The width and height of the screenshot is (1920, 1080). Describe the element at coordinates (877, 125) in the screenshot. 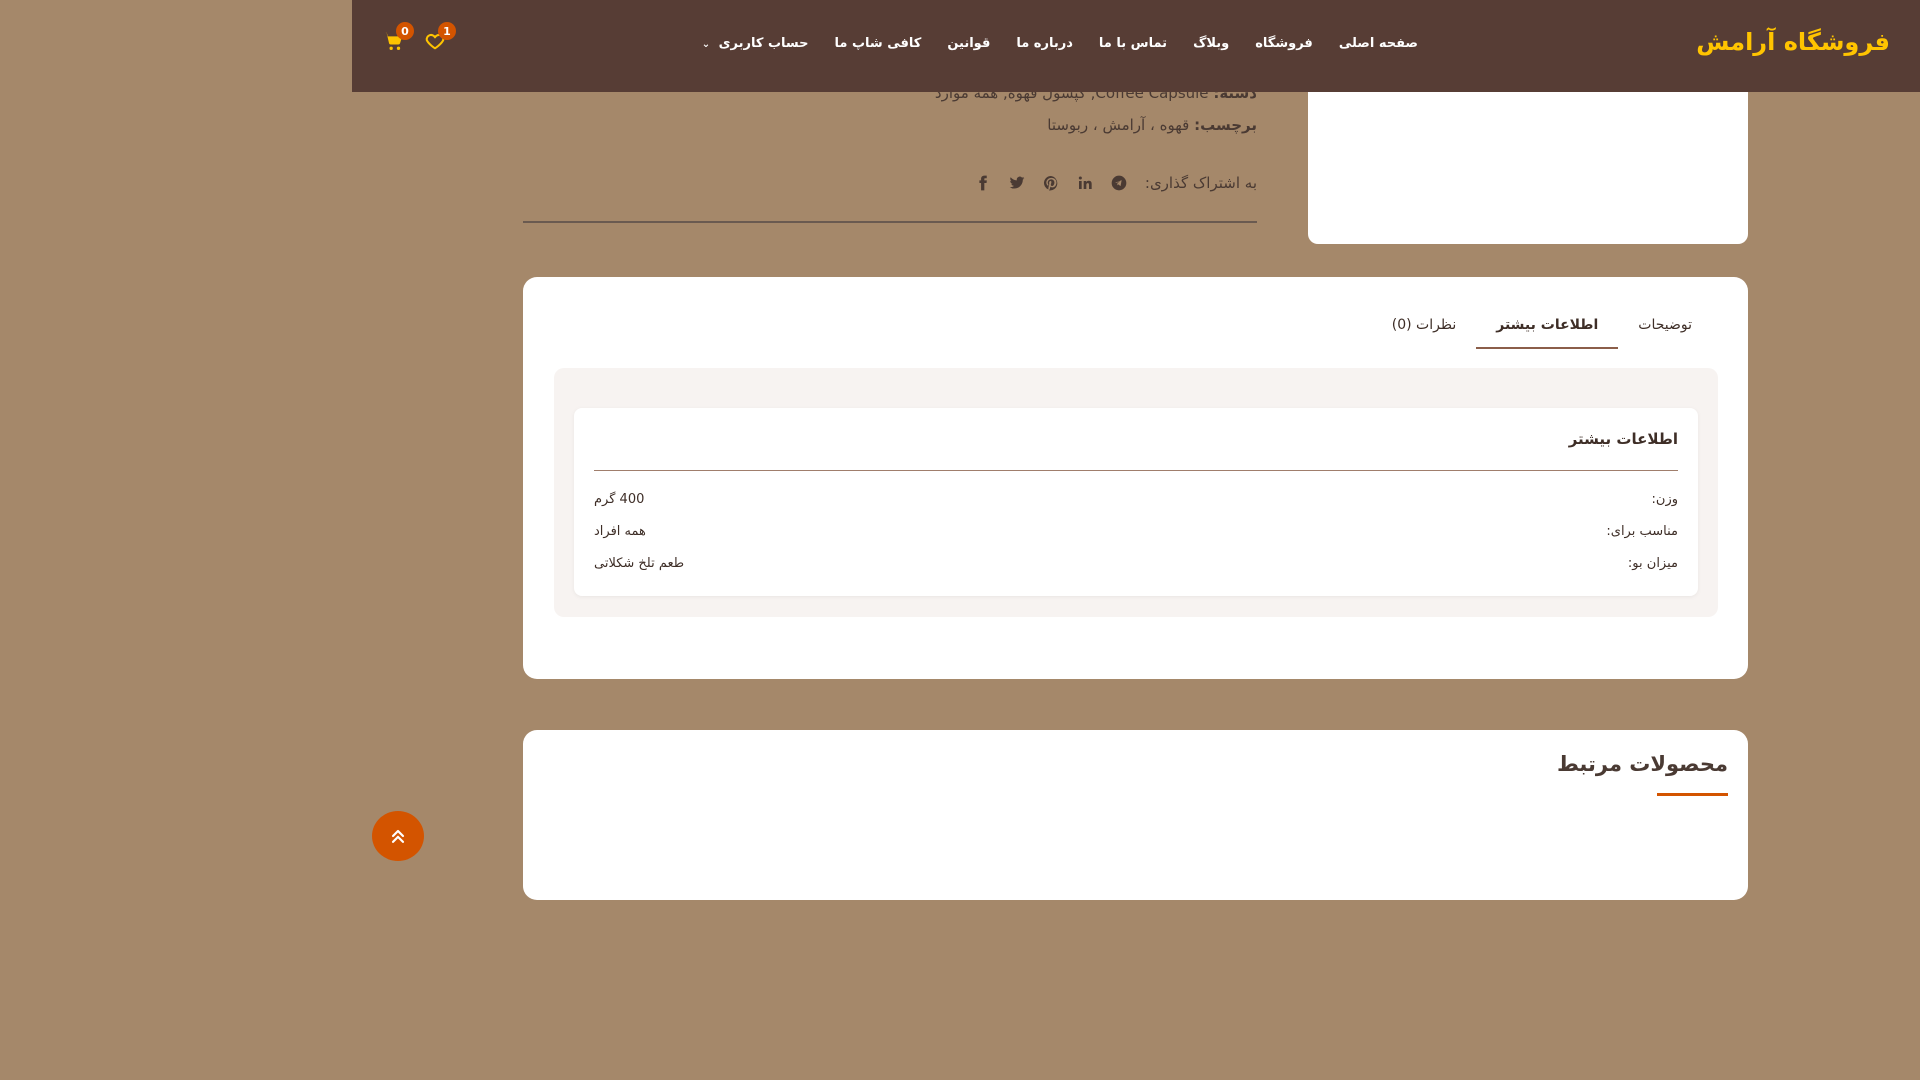

I see `product-tags: برچسب: قهوه ، آرامش ، ربوستا` at that location.